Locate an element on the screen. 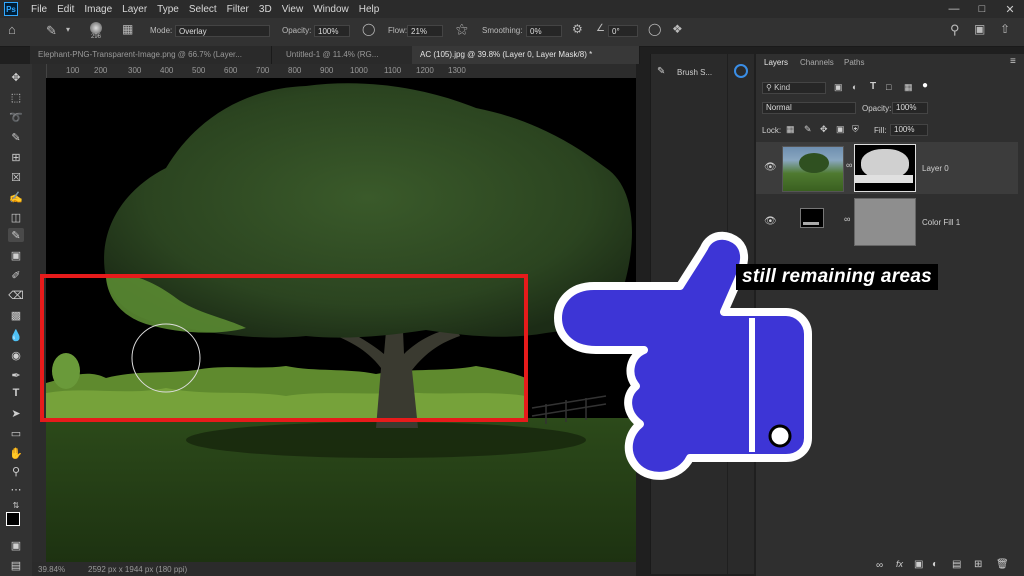 The height and width of the screenshot is (576, 1024). menu-type: Type is located at coordinates (168, 9).